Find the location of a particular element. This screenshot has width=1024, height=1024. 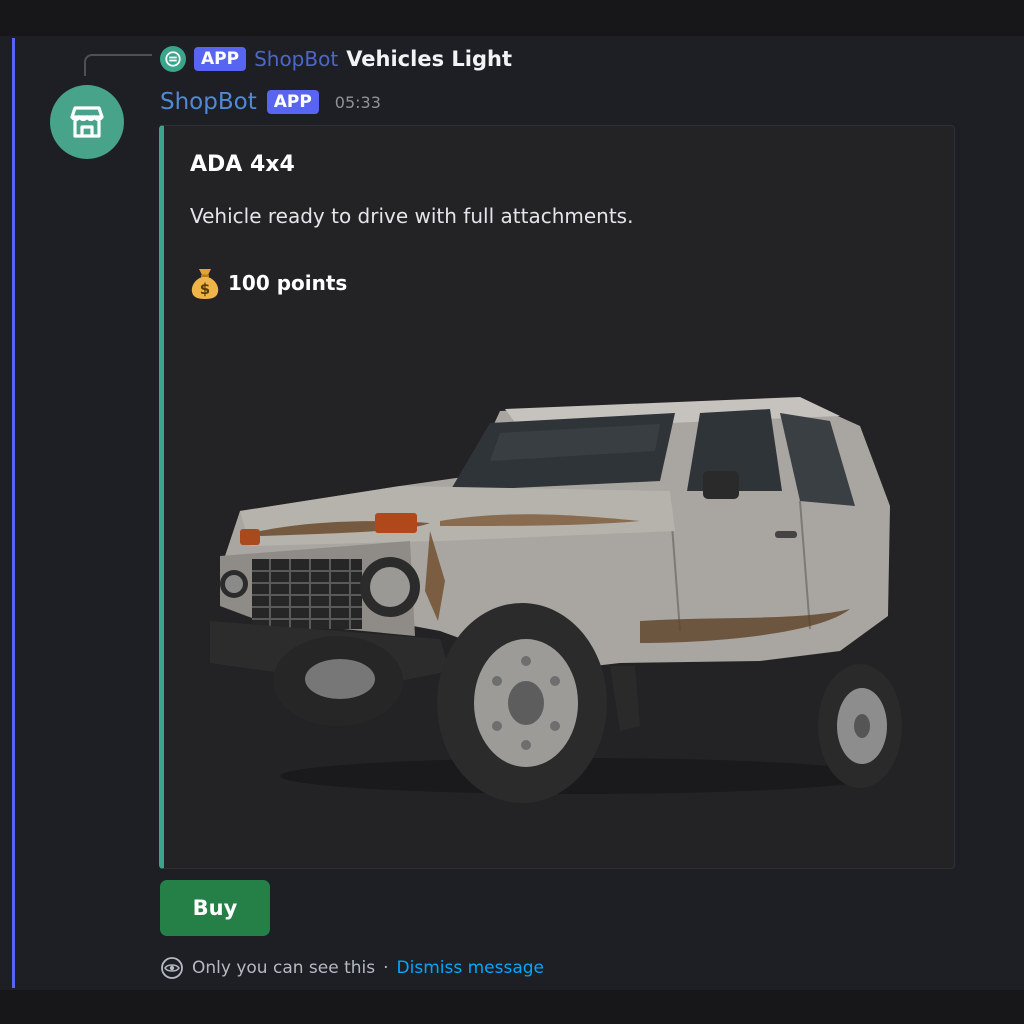

reply-author-name: ShopBot is located at coordinates (296, 59).